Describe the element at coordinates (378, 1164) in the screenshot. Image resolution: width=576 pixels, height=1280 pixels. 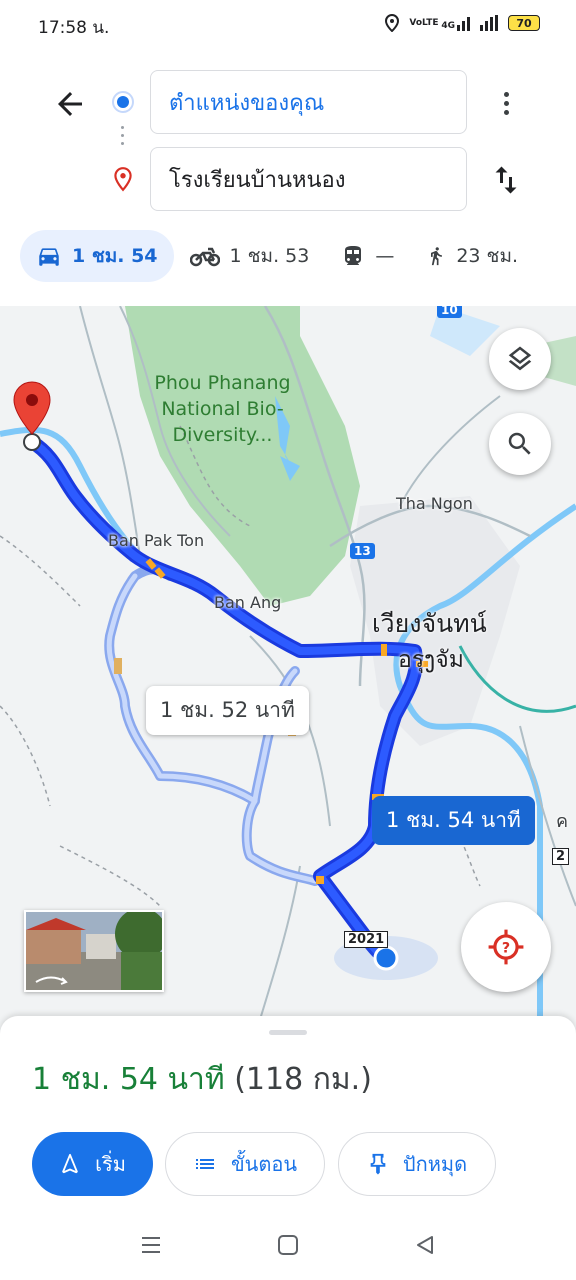
I see `pin-icon` at that location.